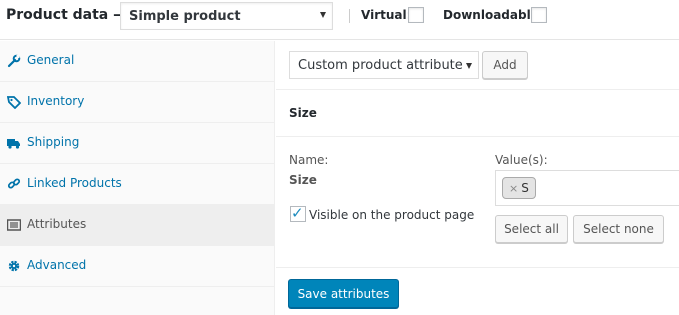 This screenshot has width=679, height=315. What do you see at coordinates (14, 183) in the screenshot?
I see `link-icon` at bounding box center [14, 183].